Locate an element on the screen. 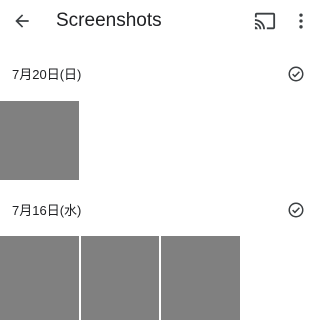 The image size is (320, 320). date-section-header: 7月16日(水) is located at coordinates (160, 211).